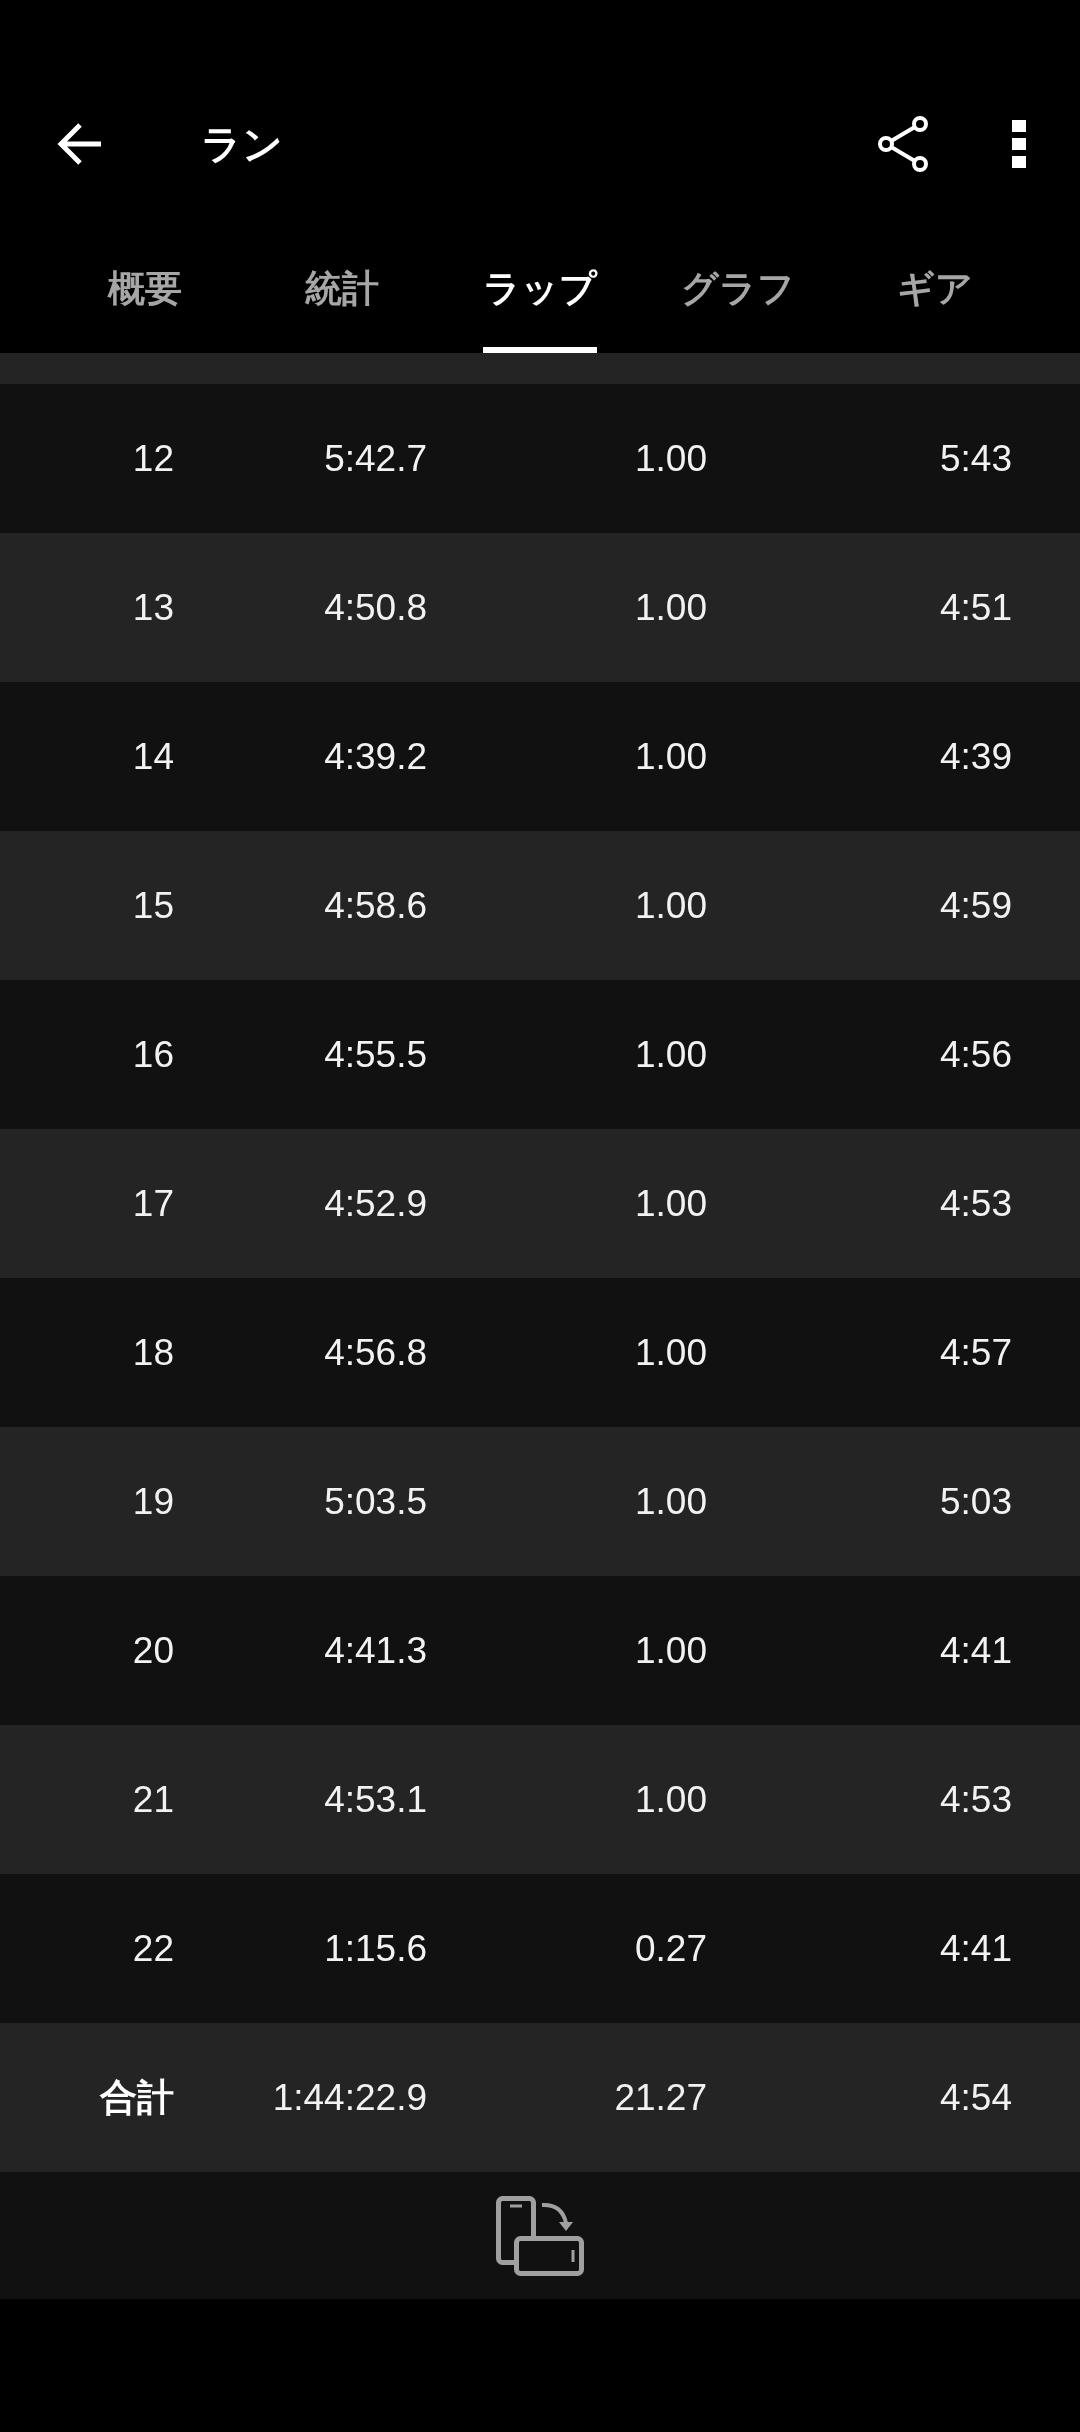 The width and height of the screenshot is (1080, 2432). What do you see at coordinates (153, 1799) in the screenshot?
I see `table-cell: 21` at bounding box center [153, 1799].